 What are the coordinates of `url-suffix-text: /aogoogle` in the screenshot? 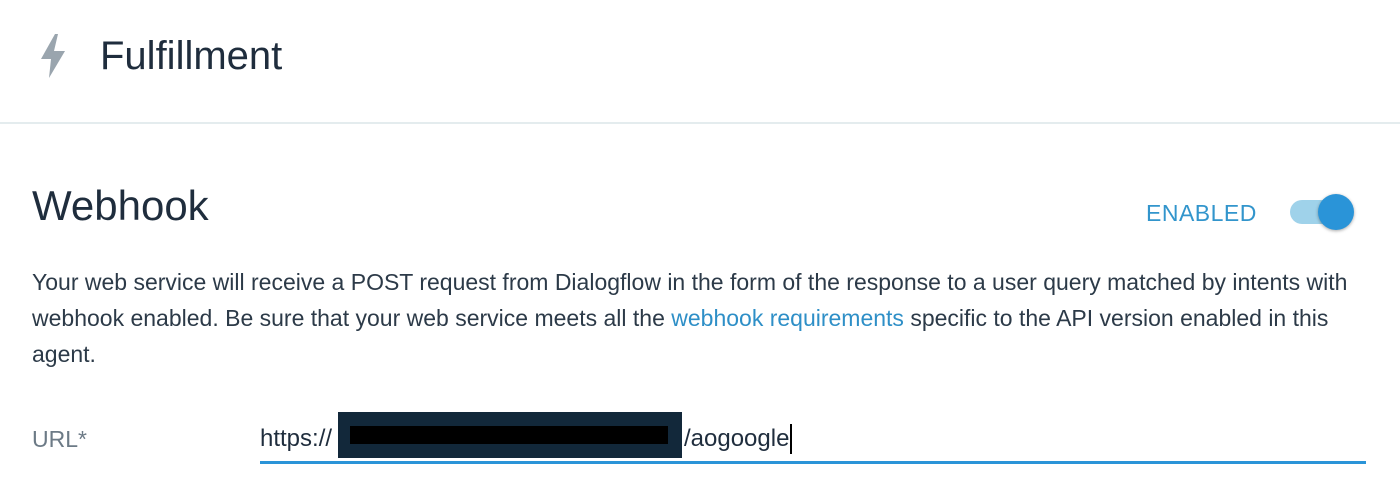 It's located at (738, 439).